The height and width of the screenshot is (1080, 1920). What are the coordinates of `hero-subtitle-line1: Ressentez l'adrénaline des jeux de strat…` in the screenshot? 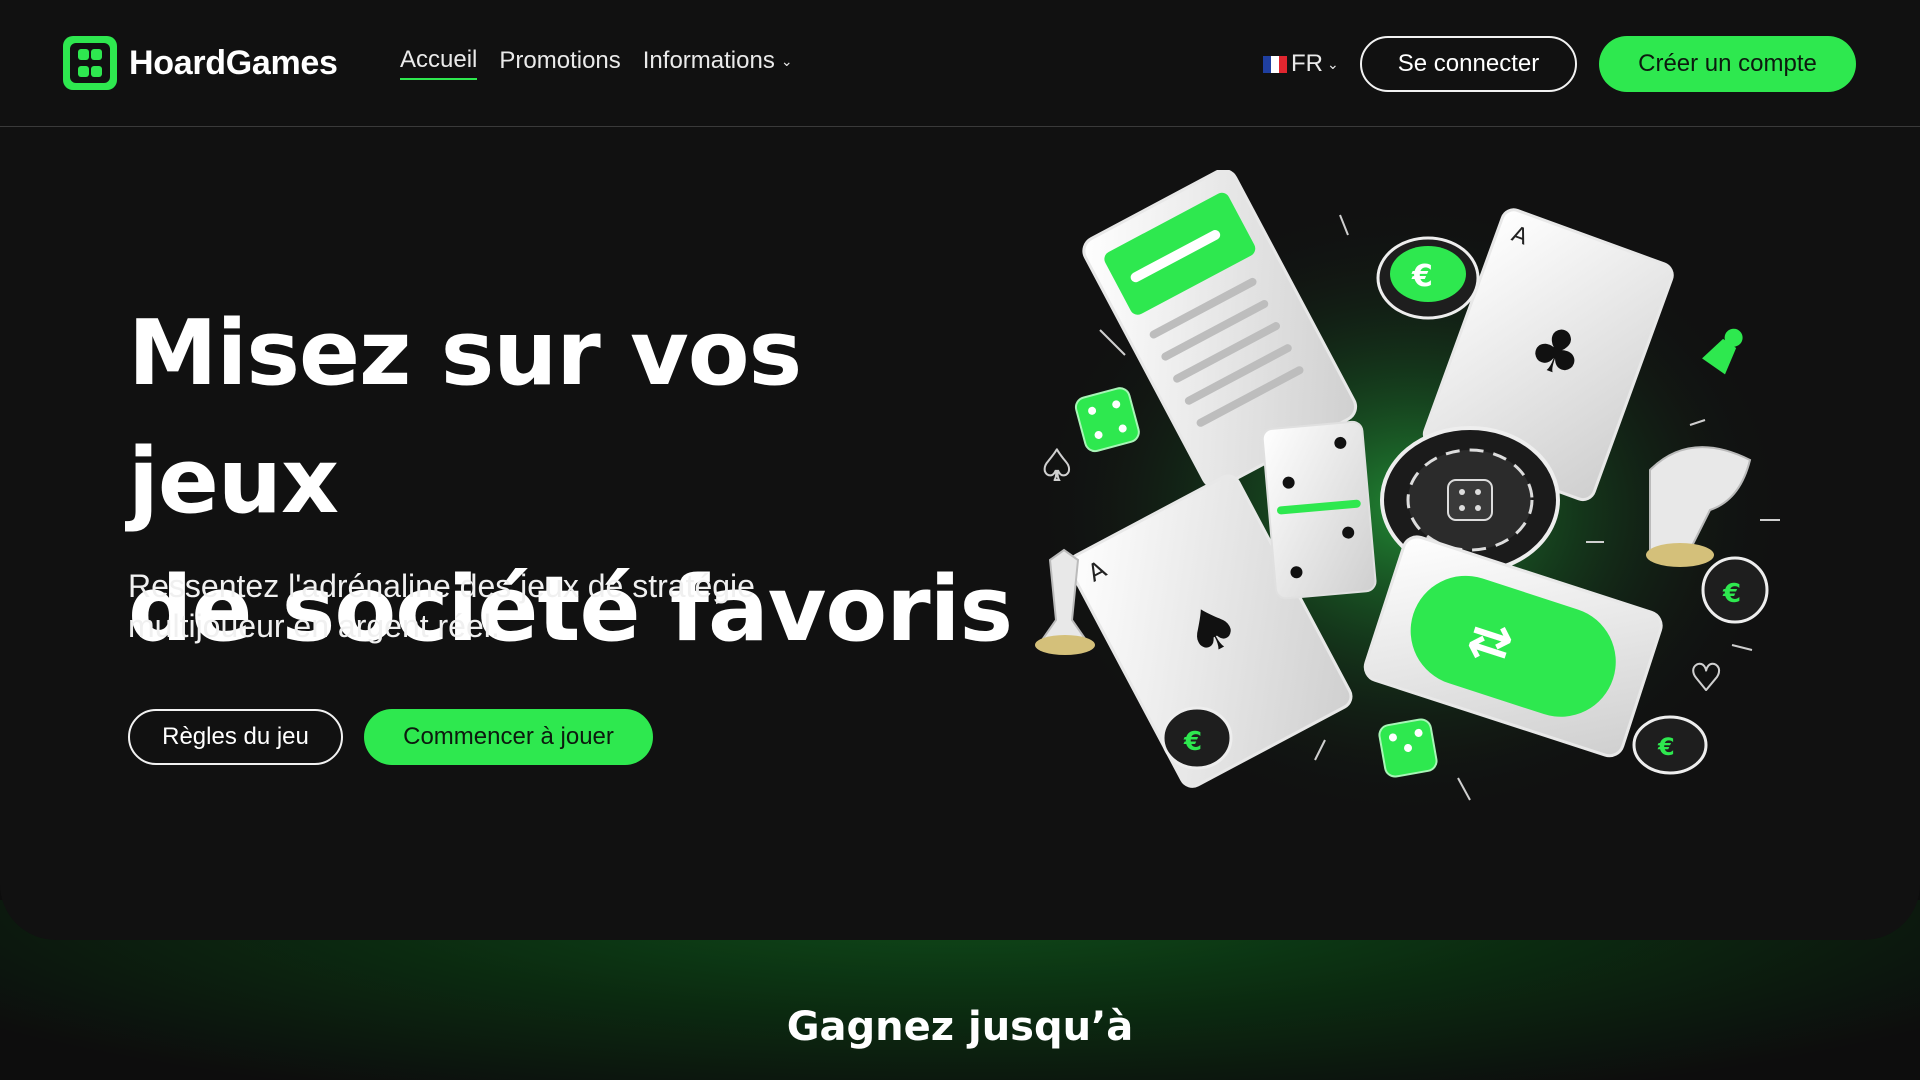 It's located at (441, 586).